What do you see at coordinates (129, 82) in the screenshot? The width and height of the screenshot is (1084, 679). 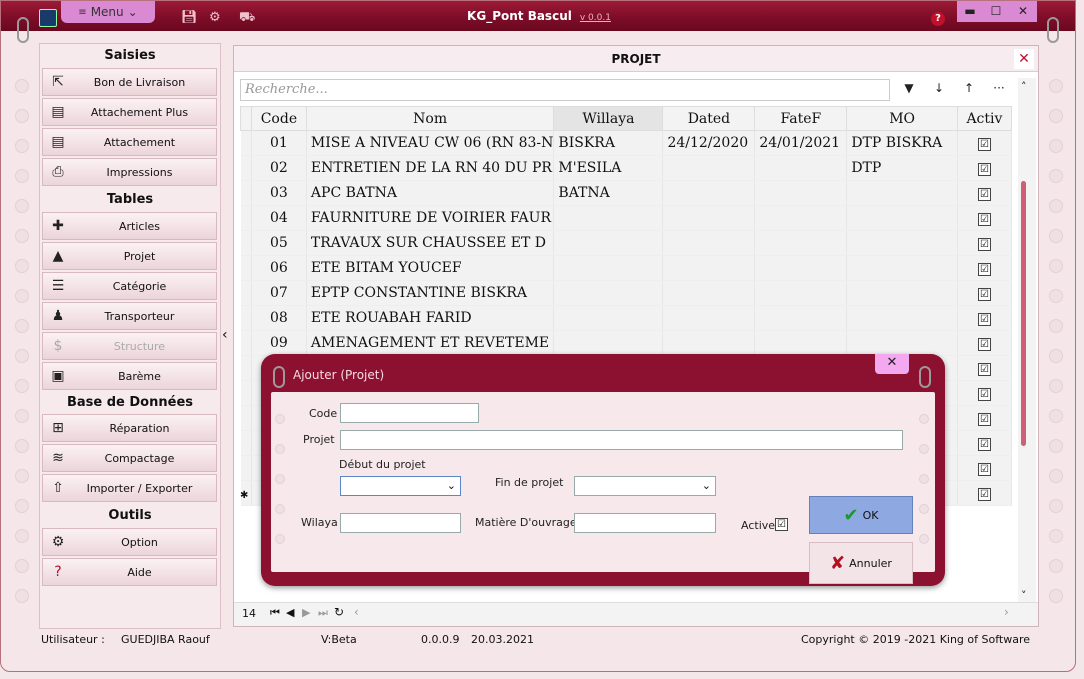 I see `sidebar-item-bon-de-livraison: ⇱ Bon de Livraison` at bounding box center [129, 82].